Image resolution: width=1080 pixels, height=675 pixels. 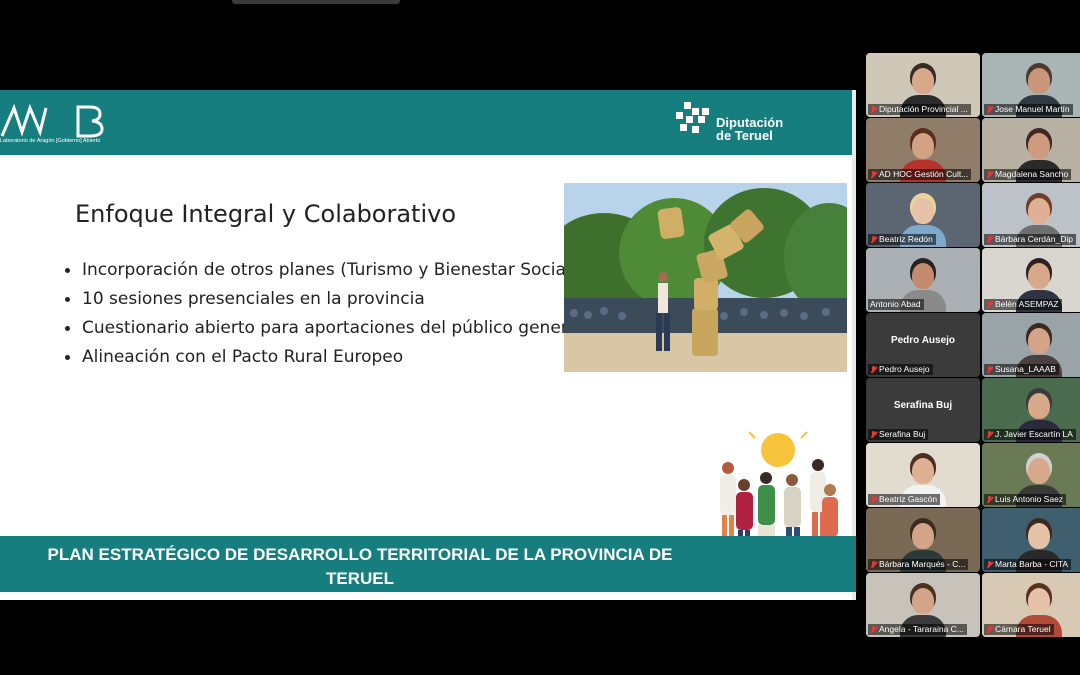 I want to click on participant-tile: Jose Manuel Martín, so click(x=1031, y=85).